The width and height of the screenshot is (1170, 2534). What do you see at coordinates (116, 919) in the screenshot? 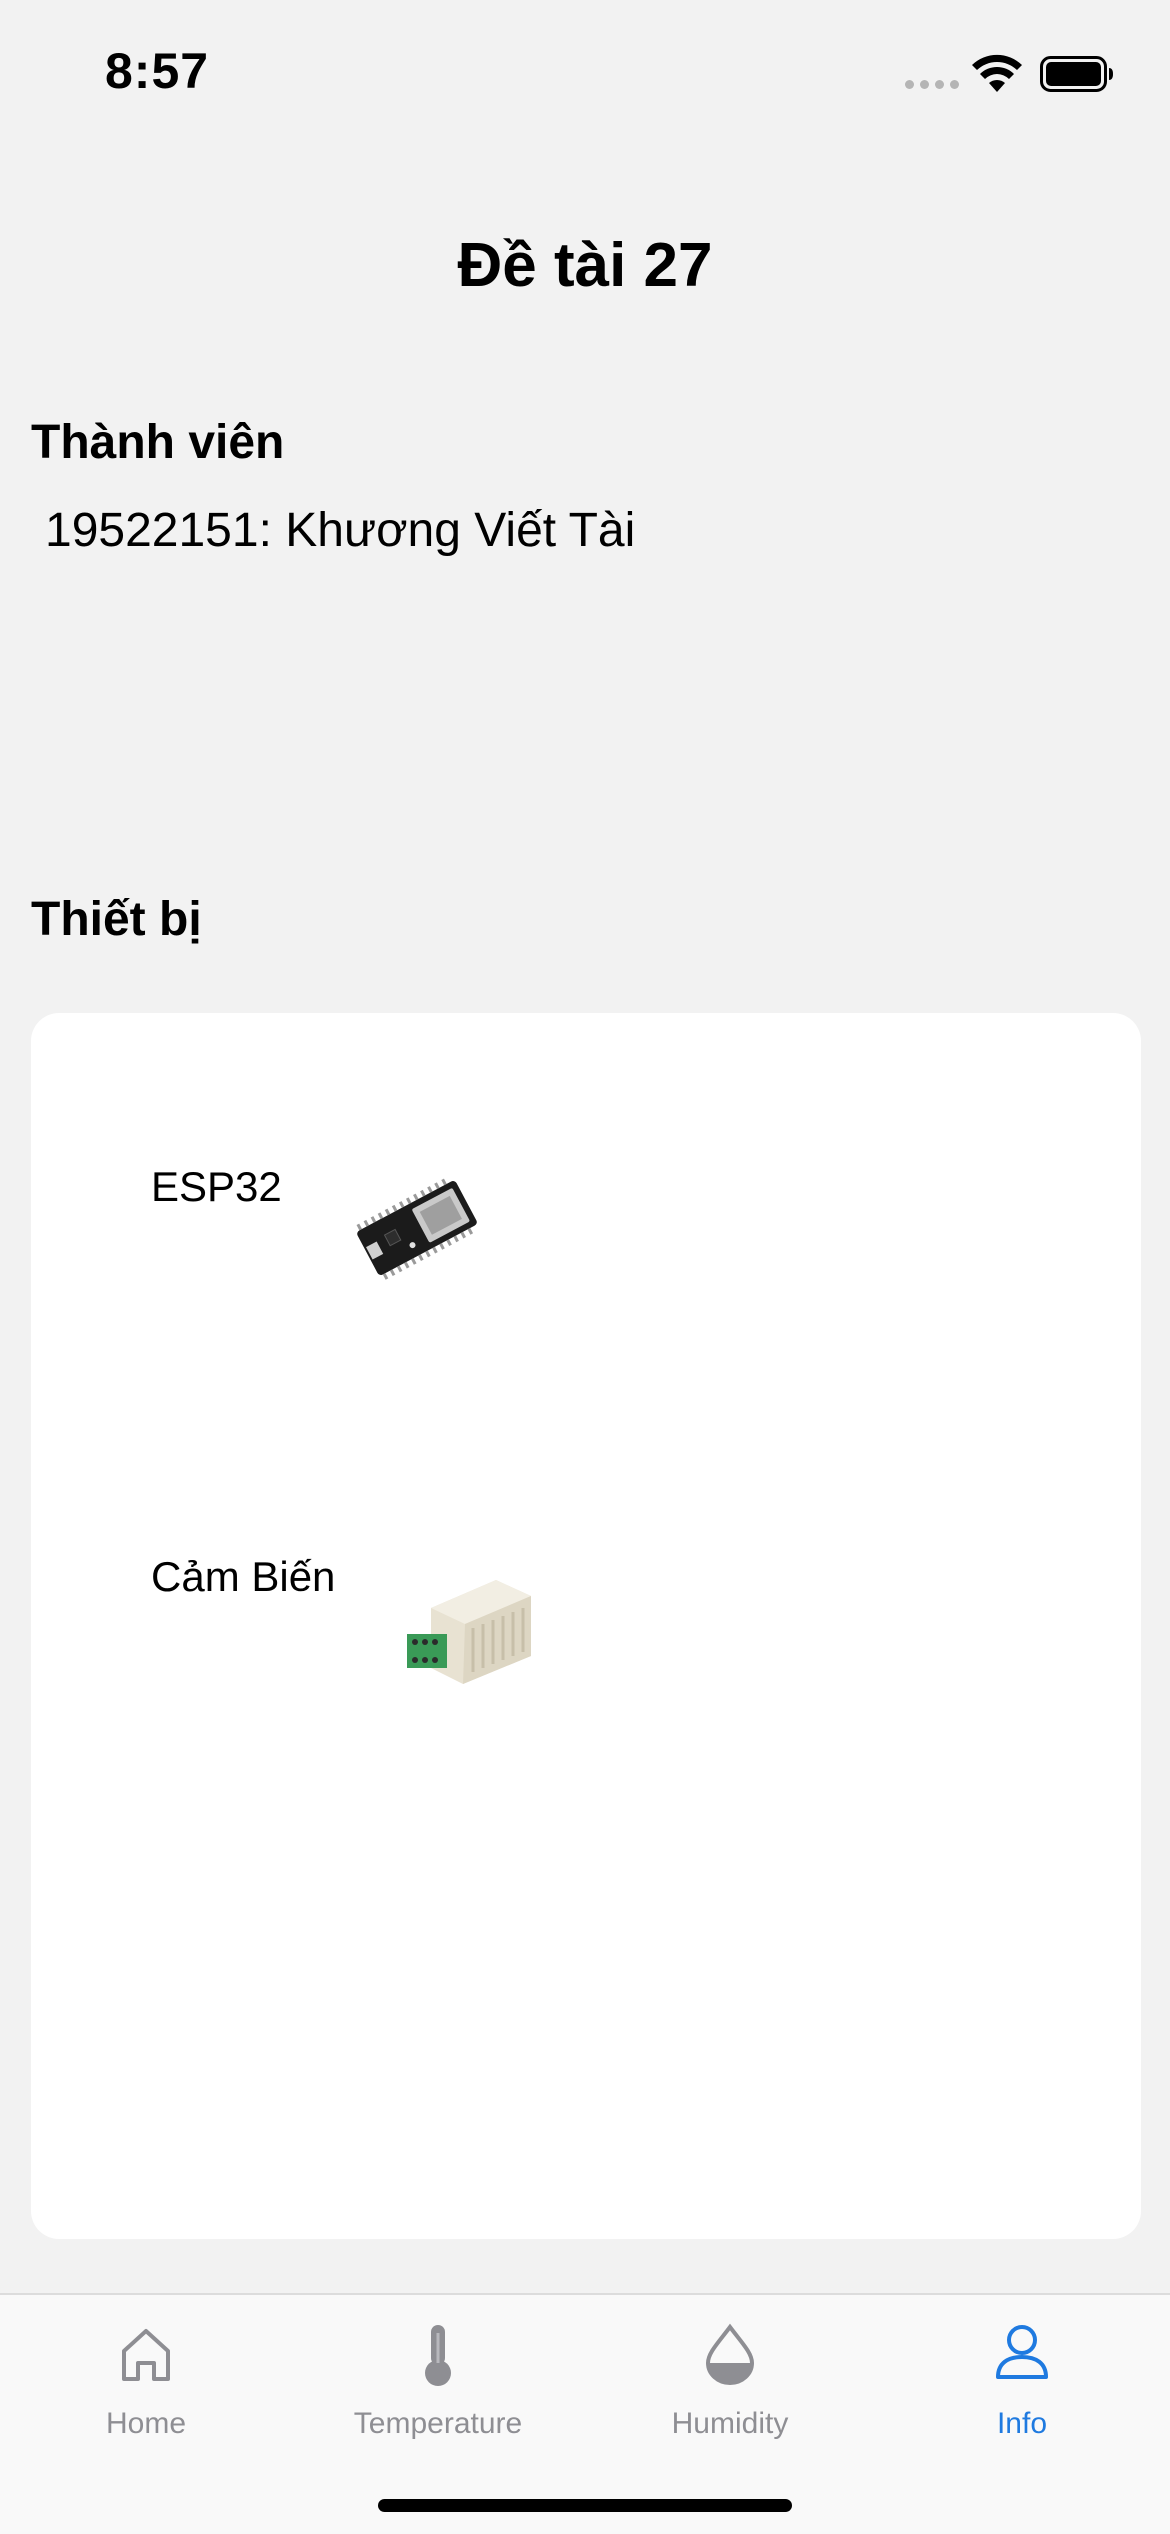
I see `devices-heading: Thiết bị` at bounding box center [116, 919].